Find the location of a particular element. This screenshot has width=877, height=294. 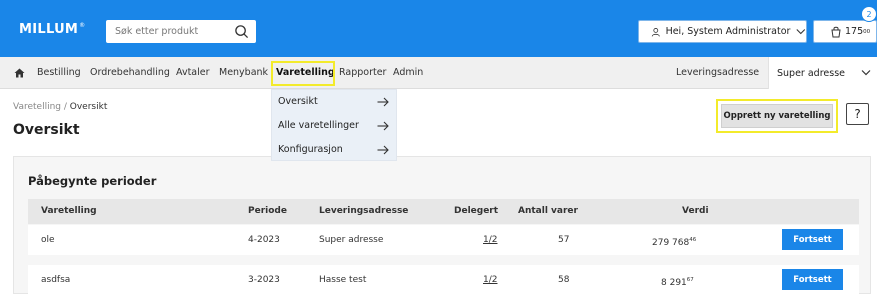

cell-value: 8 29167 is located at coordinates (677, 282).